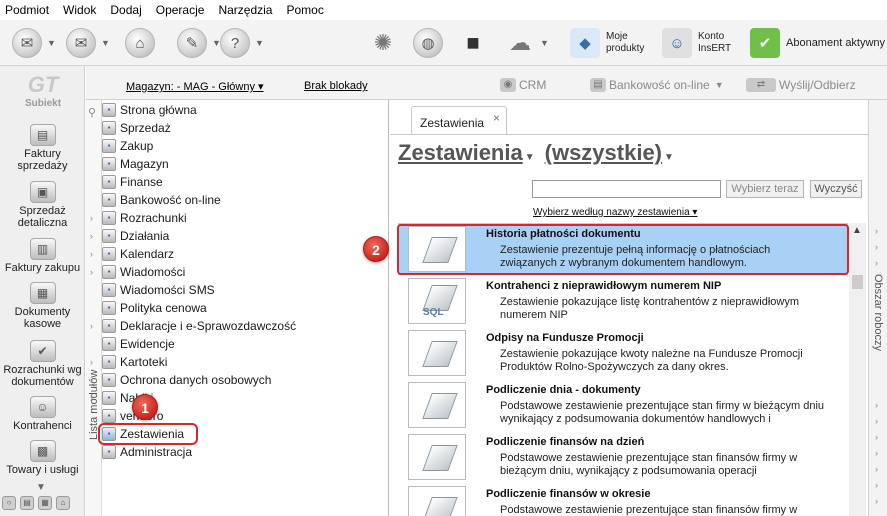 The height and width of the screenshot is (516, 887). I want to click on nav-label: Dokumenty kasowe, so click(42, 318).